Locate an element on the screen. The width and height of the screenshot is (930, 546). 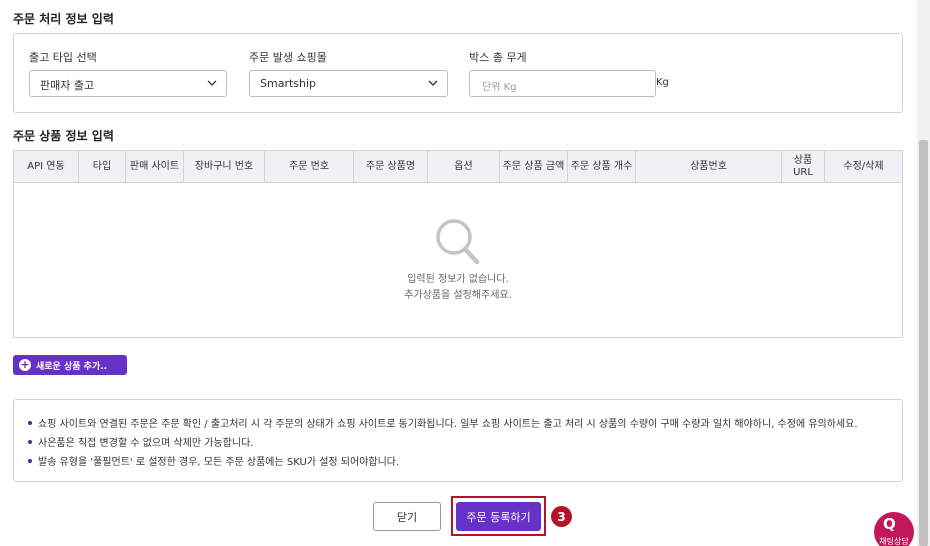
add-product-button: + 새로운 상품 추가.. is located at coordinates (70, 365).